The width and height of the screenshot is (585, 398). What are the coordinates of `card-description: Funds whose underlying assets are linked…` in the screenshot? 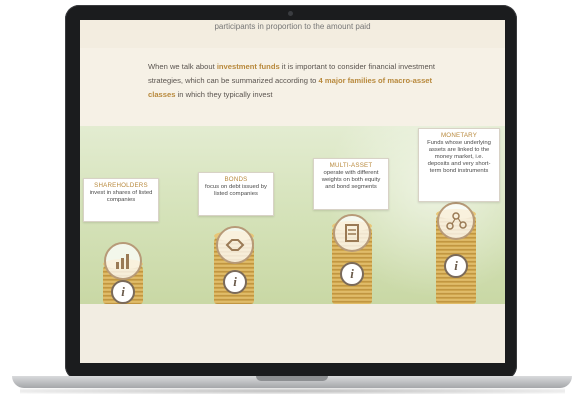 It's located at (459, 157).